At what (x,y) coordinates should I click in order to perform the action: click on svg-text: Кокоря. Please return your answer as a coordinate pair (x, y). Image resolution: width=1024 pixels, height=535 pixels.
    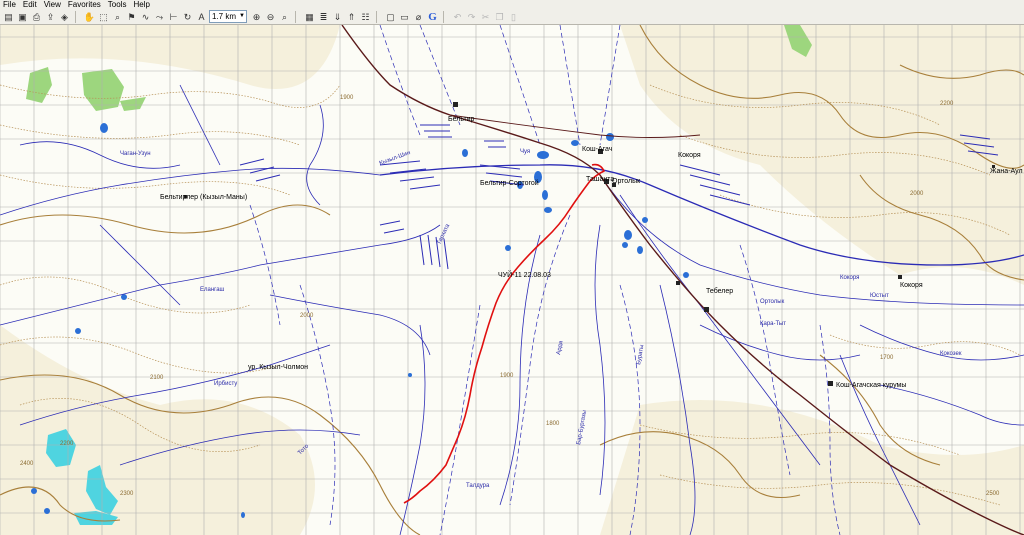
    Looking at the image, I should click on (849, 278).